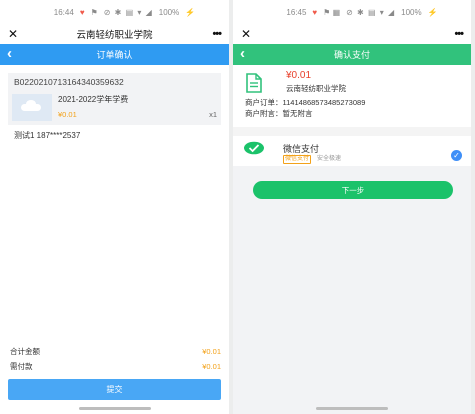  What do you see at coordinates (352, 153) in the screenshot?
I see `payment-method-wechat: 微信支付 微信支付 安全极速 ✓` at bounding box center [352, 153].